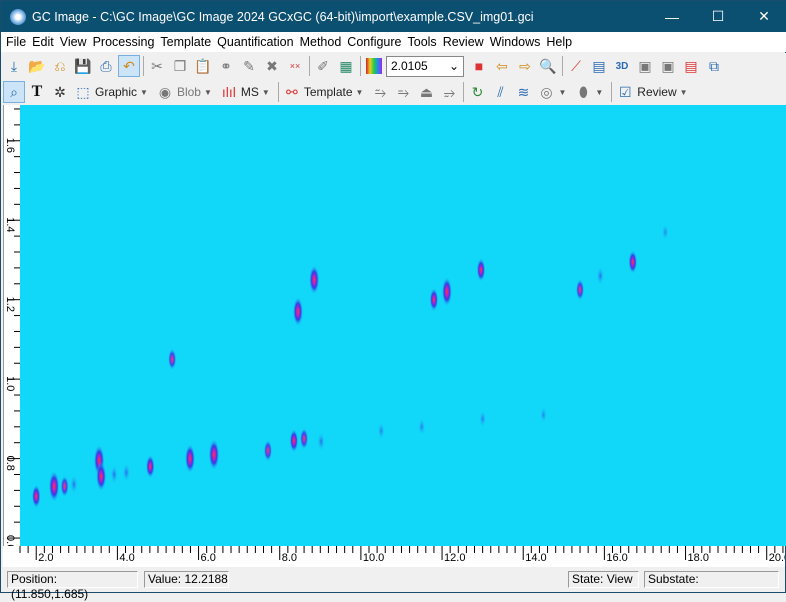  What do you see at coordinates (546, 92) in the screenshot?
I see `target-icon: ◎` at bounding box center [546, 92].